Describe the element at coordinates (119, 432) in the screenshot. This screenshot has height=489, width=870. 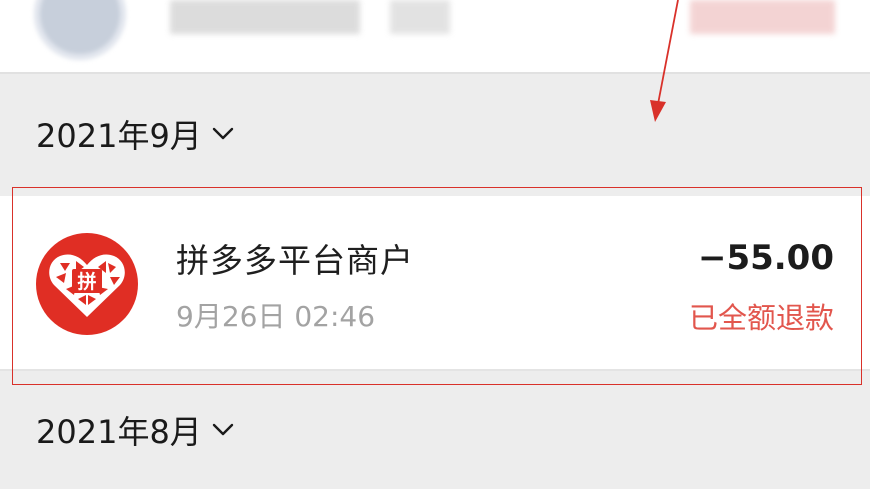
I see `month-label: 2021年8月` at that location.